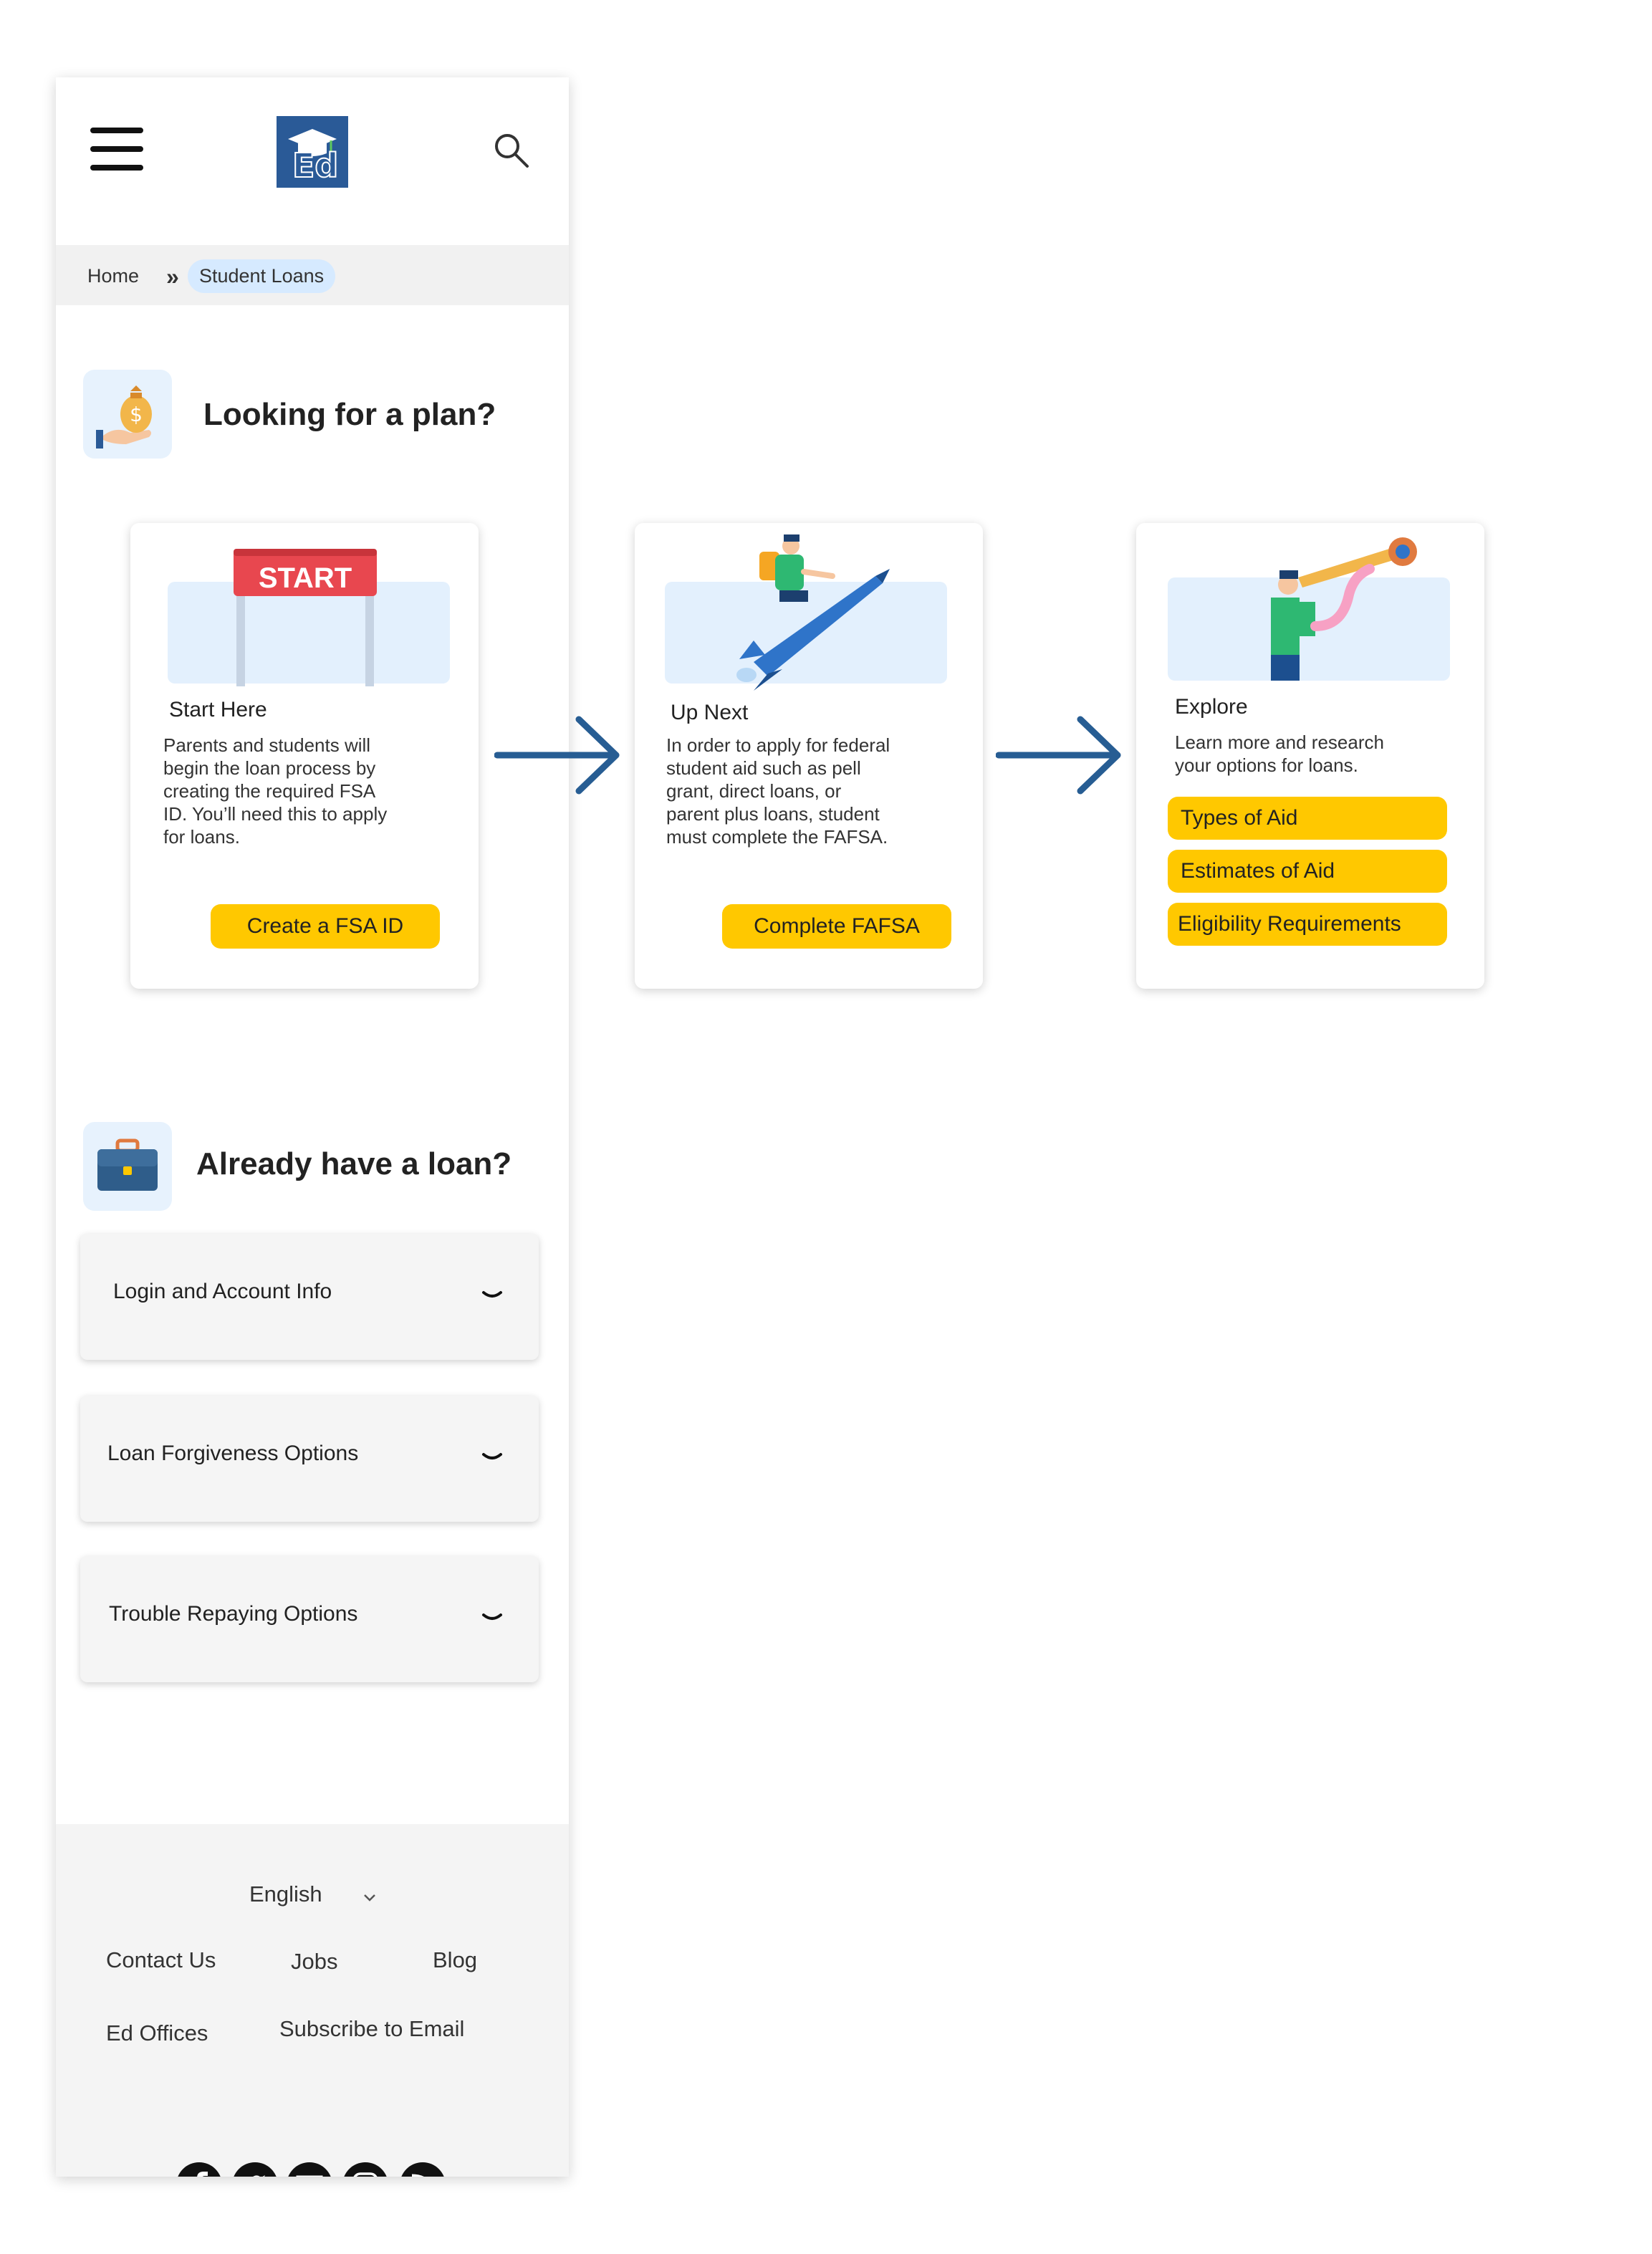  Describe the element at coordinates (314, 1962) in the screenshot. I see `footer-link-jobs: Jobs` at that location.